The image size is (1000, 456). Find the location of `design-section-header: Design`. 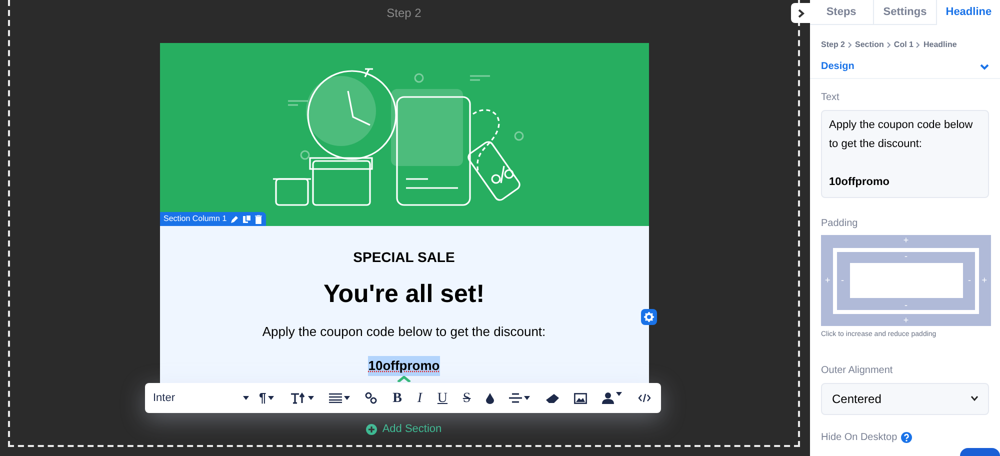

design-section-header: Design is located at coordinates (905, 67).